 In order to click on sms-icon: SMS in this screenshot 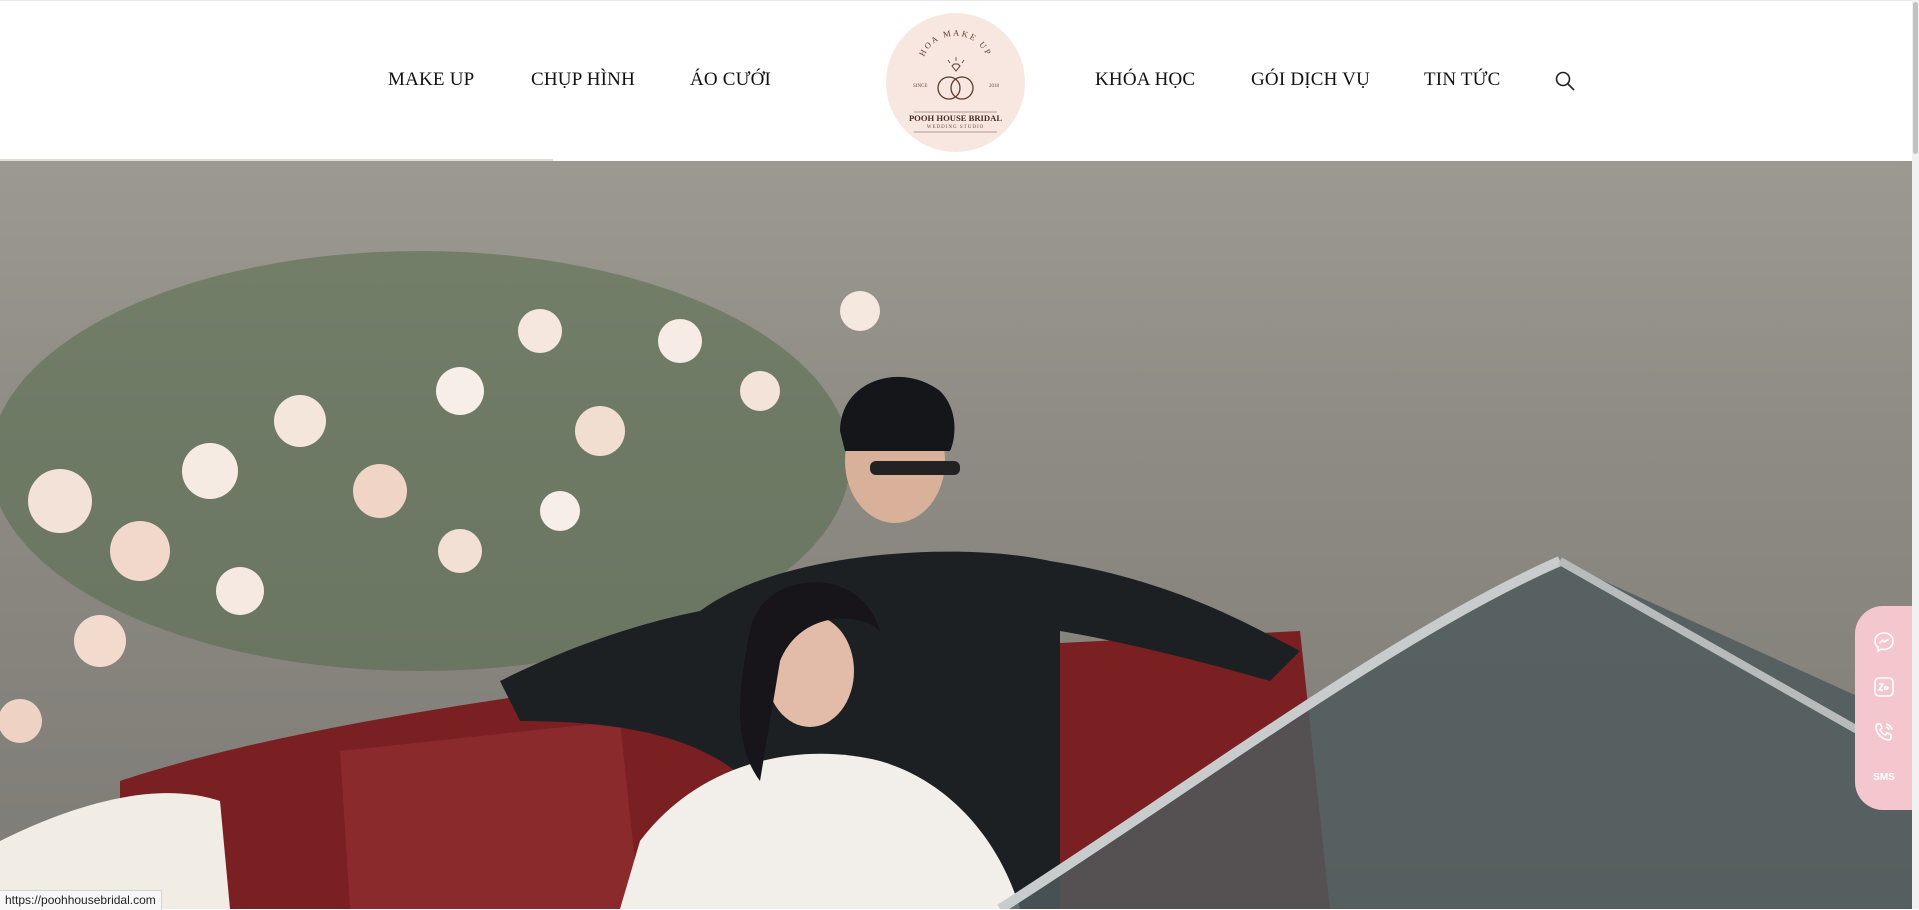, I will do `click(1884, 777)`.